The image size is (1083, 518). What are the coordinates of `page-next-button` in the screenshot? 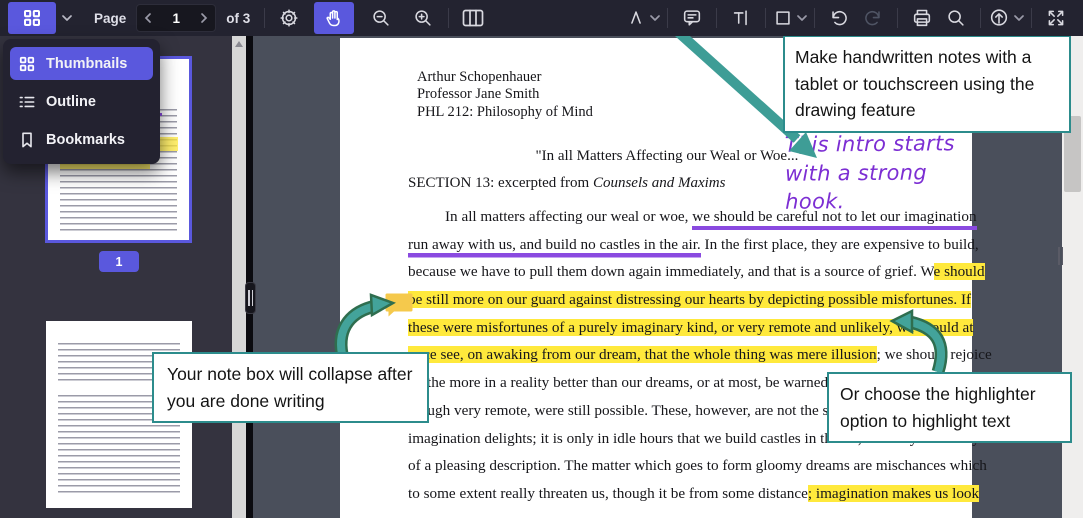 It's located at (204, 18).